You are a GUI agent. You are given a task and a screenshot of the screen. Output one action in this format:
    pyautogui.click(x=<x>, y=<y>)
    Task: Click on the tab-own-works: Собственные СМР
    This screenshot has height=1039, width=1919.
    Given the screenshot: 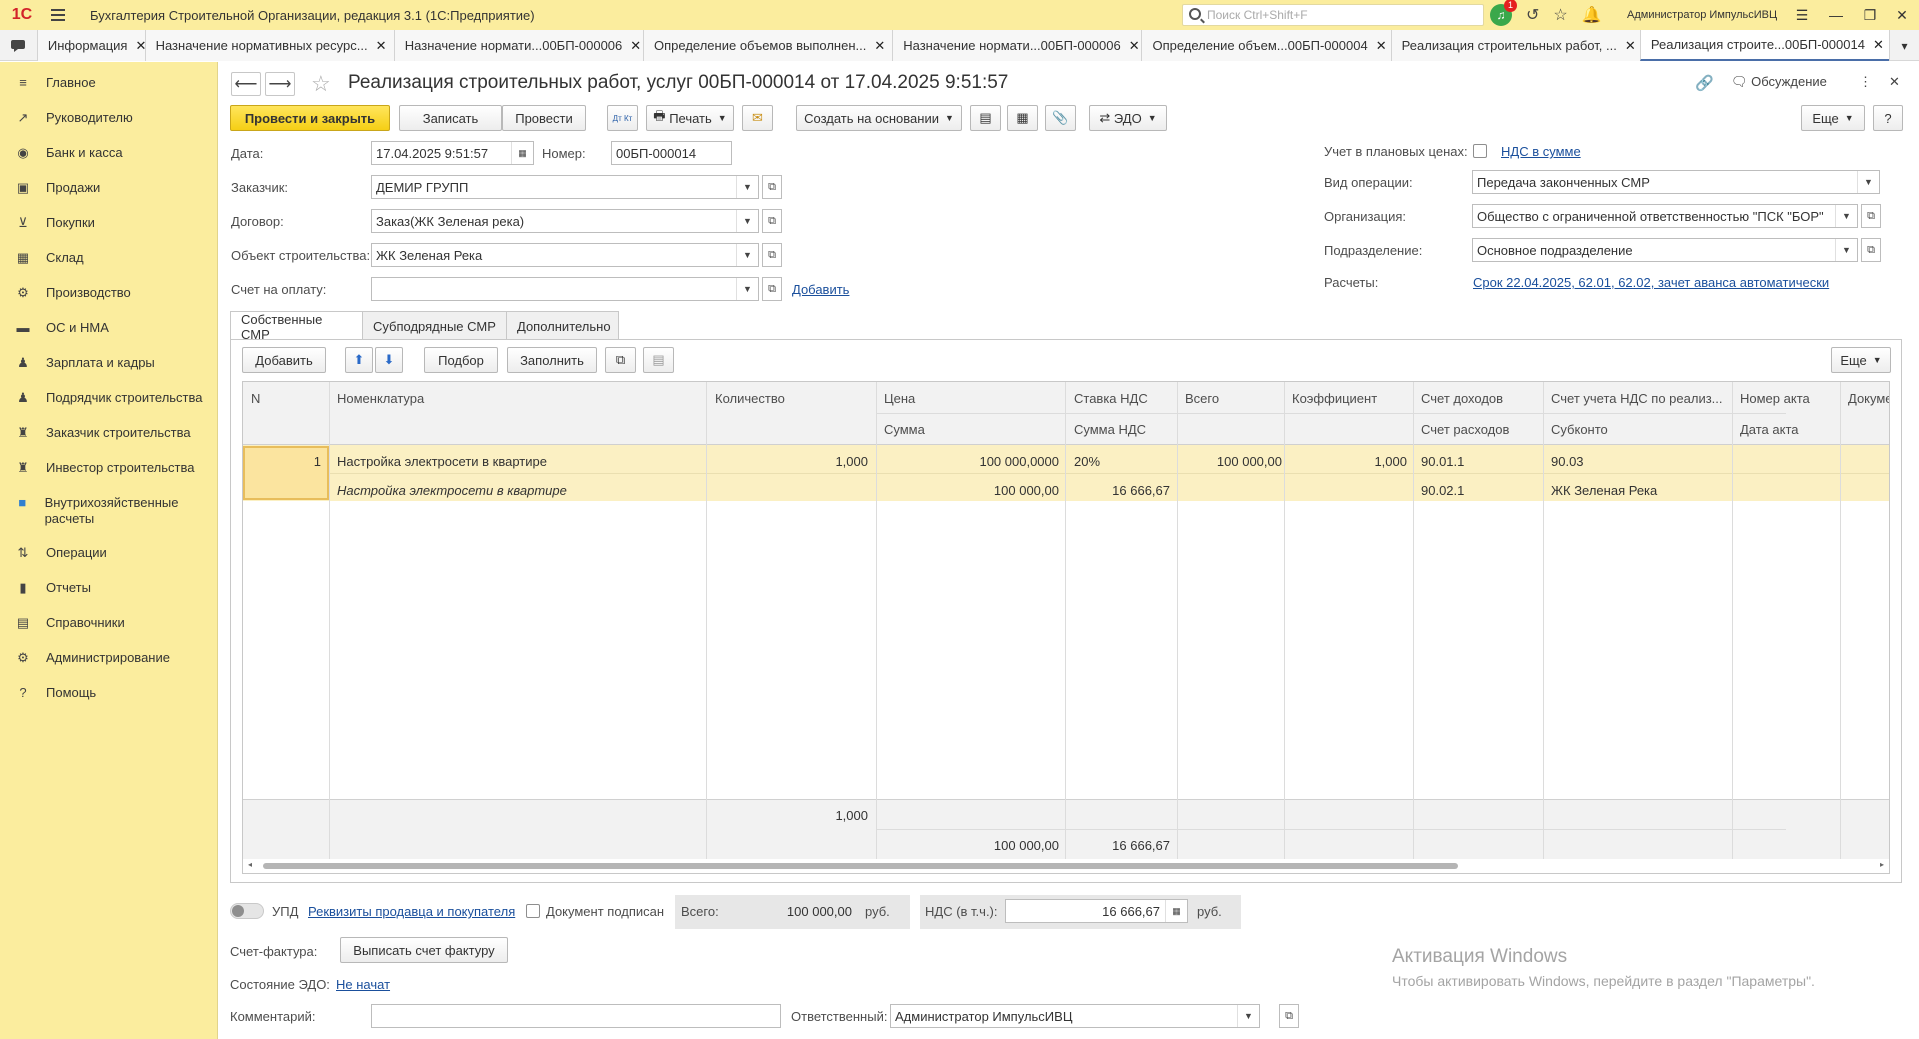 What is the action you would take?
    pyautogui.click(x=296, y=326)
    